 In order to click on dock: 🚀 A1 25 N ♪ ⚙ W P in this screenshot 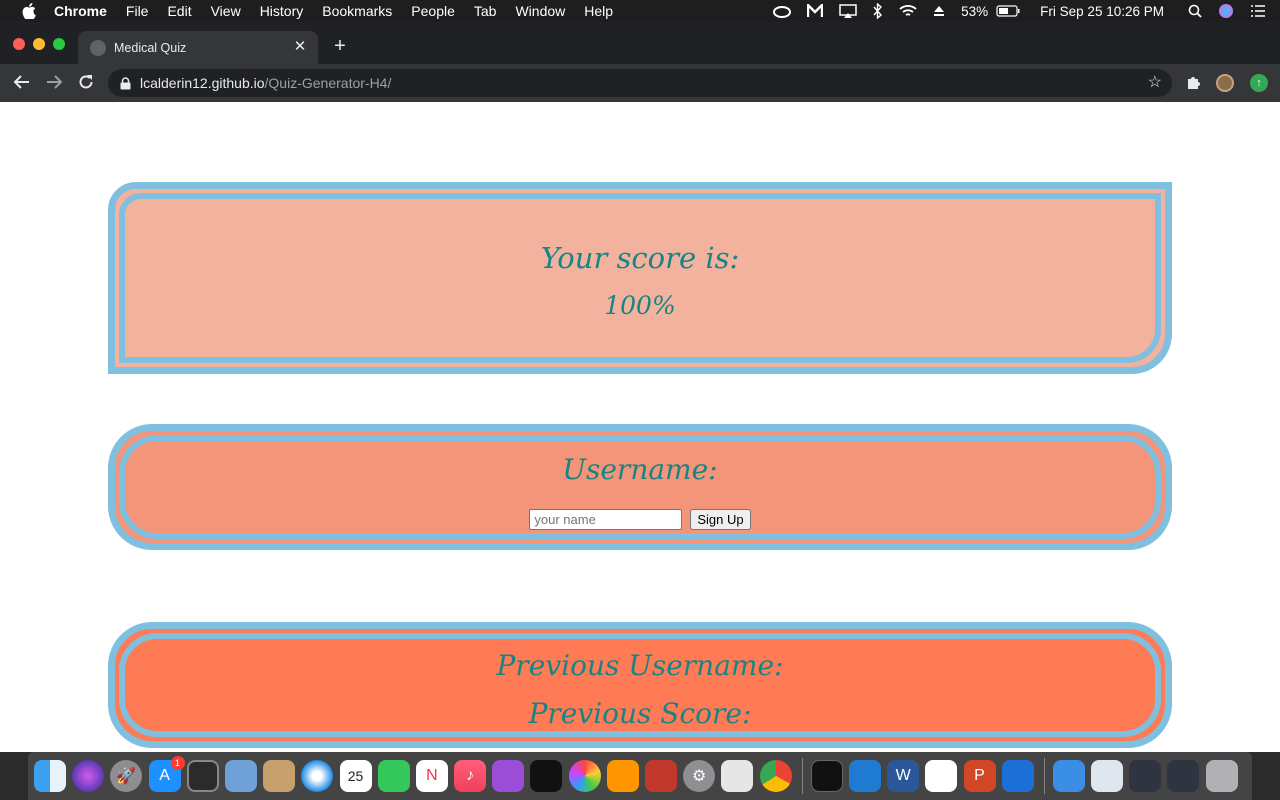, I will do `click(640, 776)`.